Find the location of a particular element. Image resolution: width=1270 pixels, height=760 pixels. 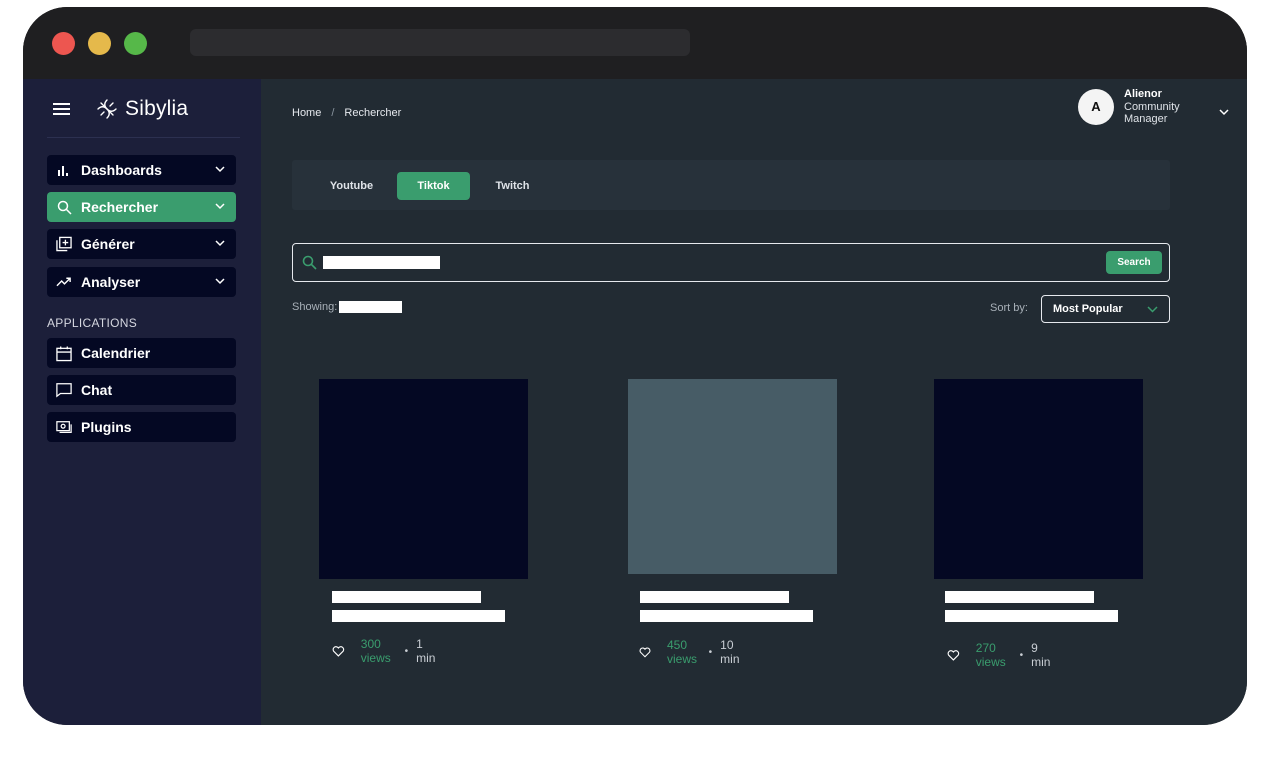

video-meta: 450 views • 10 min is located at coordinates (691, 652).